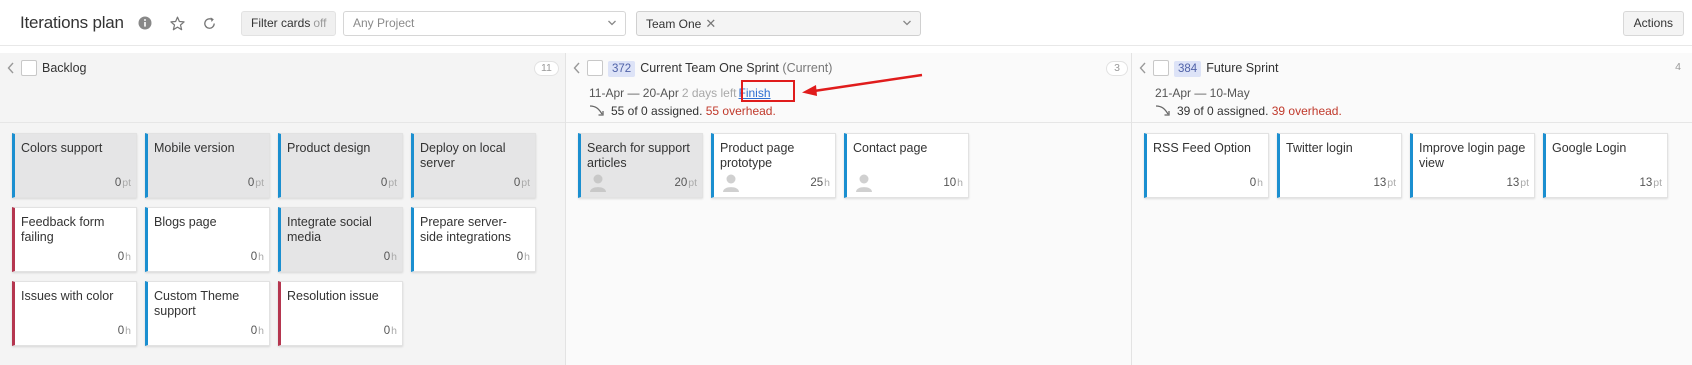  I want to click on card: Integrate social media 0h, so click(340, 239).